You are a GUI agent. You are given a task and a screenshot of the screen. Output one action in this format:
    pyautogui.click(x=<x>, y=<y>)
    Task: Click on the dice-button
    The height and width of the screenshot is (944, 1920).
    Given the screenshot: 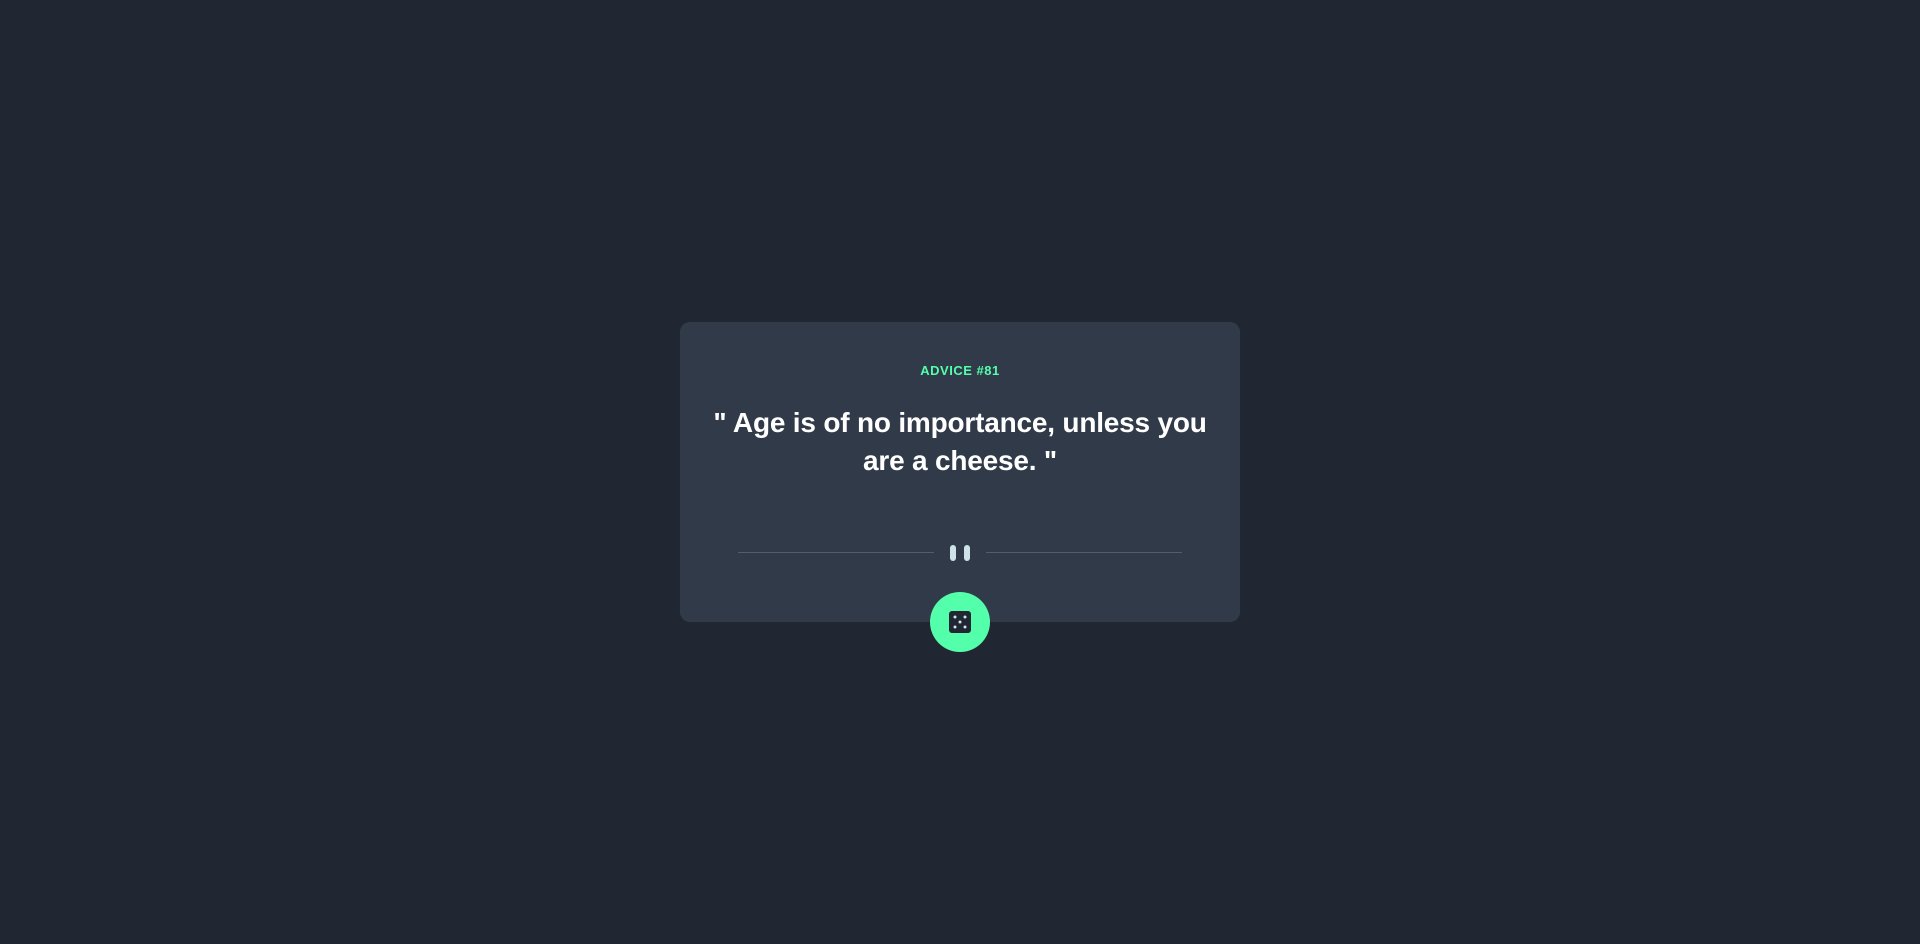 What is the action you would take?
    pyautogui.click(x=960, y=622)
    